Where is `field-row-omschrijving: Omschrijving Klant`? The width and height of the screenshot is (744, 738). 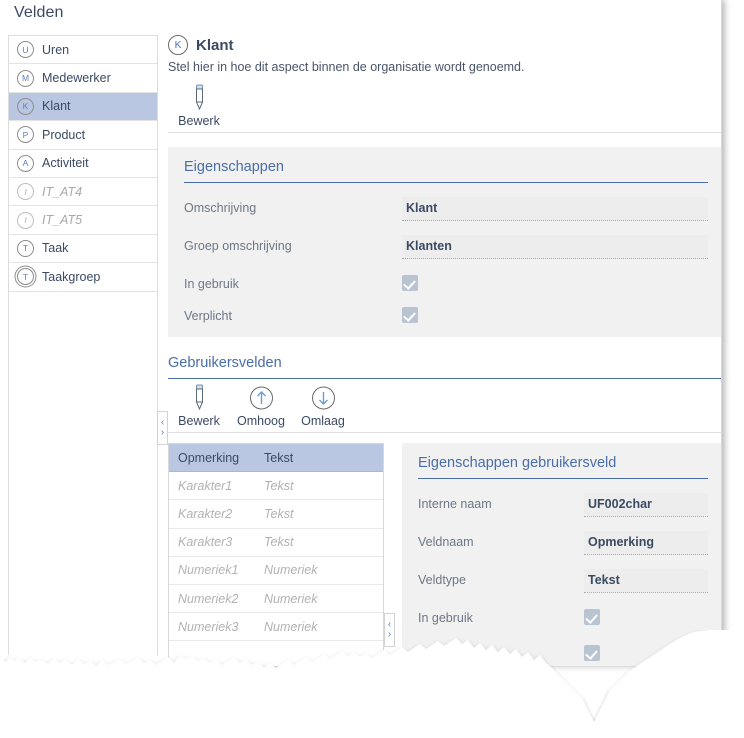
field-row-omschrijving: Omschrijving Klant is located at coordinates (446, 209).